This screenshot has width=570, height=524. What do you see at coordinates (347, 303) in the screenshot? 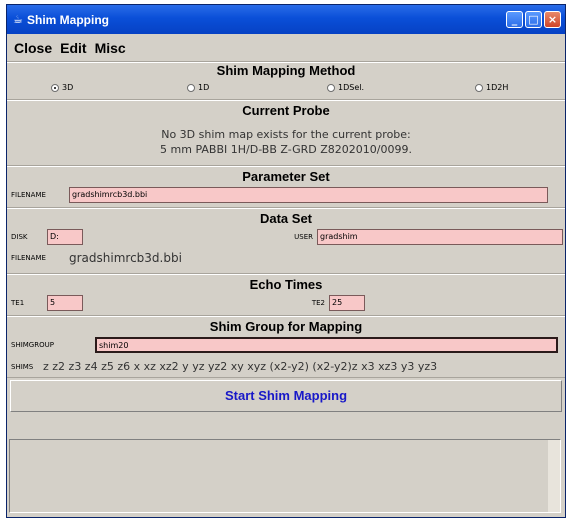
I see `te2-input: 25` at bounding box center [347, 303].